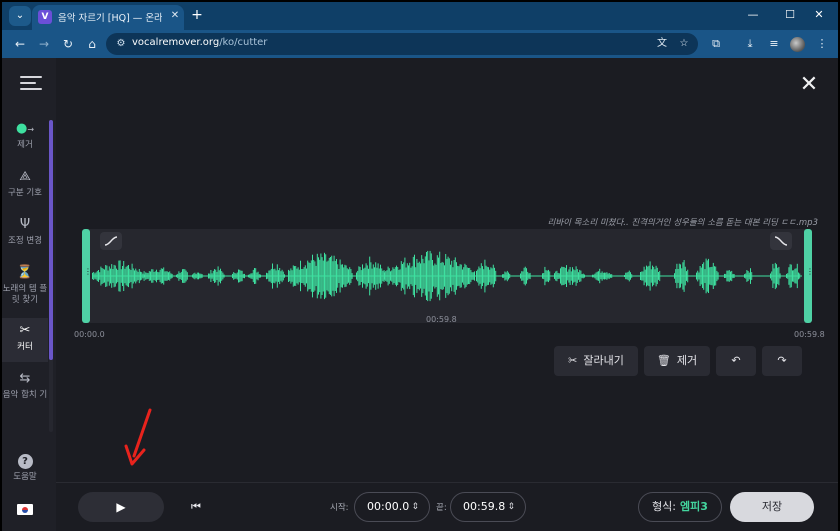 This screenshot has width=840, height=531. I want to click on end-trim-handle: ⋮, so click(809, 276).